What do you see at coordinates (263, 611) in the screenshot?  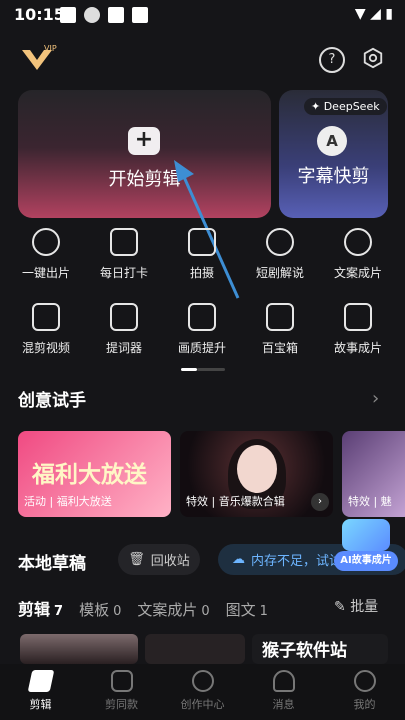 I see `tab-count: 1` at bounding box center [263, 611].